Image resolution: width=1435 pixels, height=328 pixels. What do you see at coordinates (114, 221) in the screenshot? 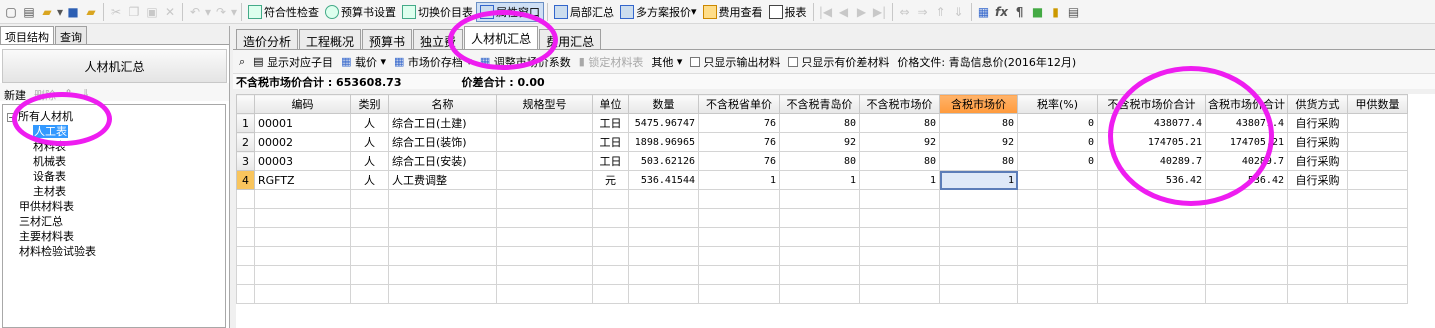
I see `tree-node-three-materials: 三材汇总` at bounding box center [114, 221].